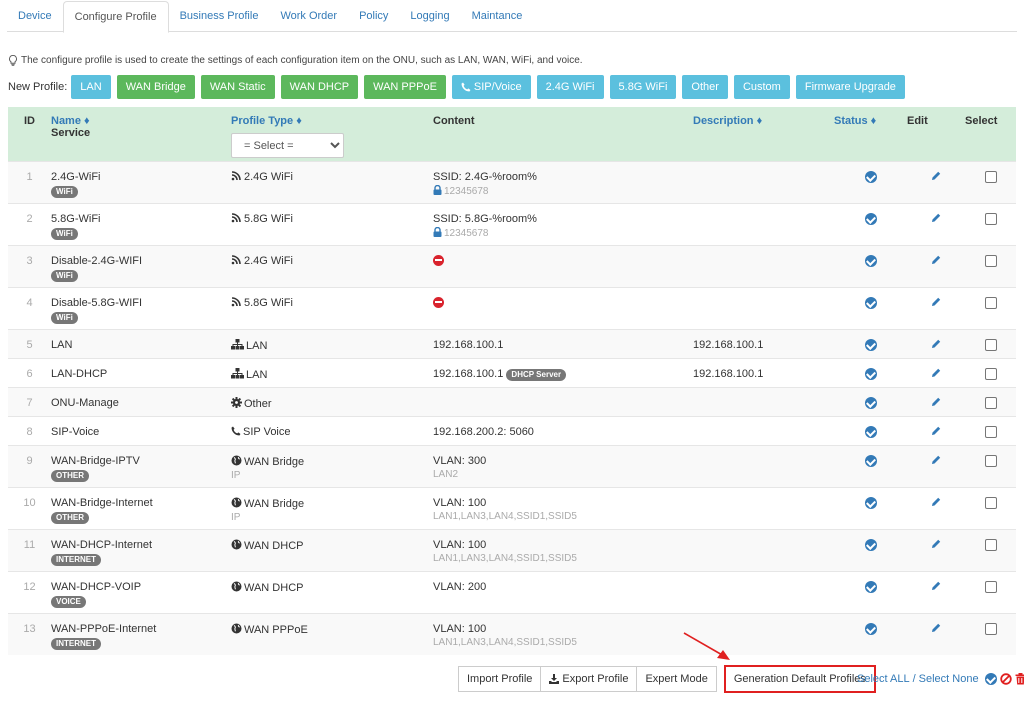  What do you see at coordinates (761, 87) in the screenshot?
I see `new-custom-button: Custom` at bounding box center [761, 87].